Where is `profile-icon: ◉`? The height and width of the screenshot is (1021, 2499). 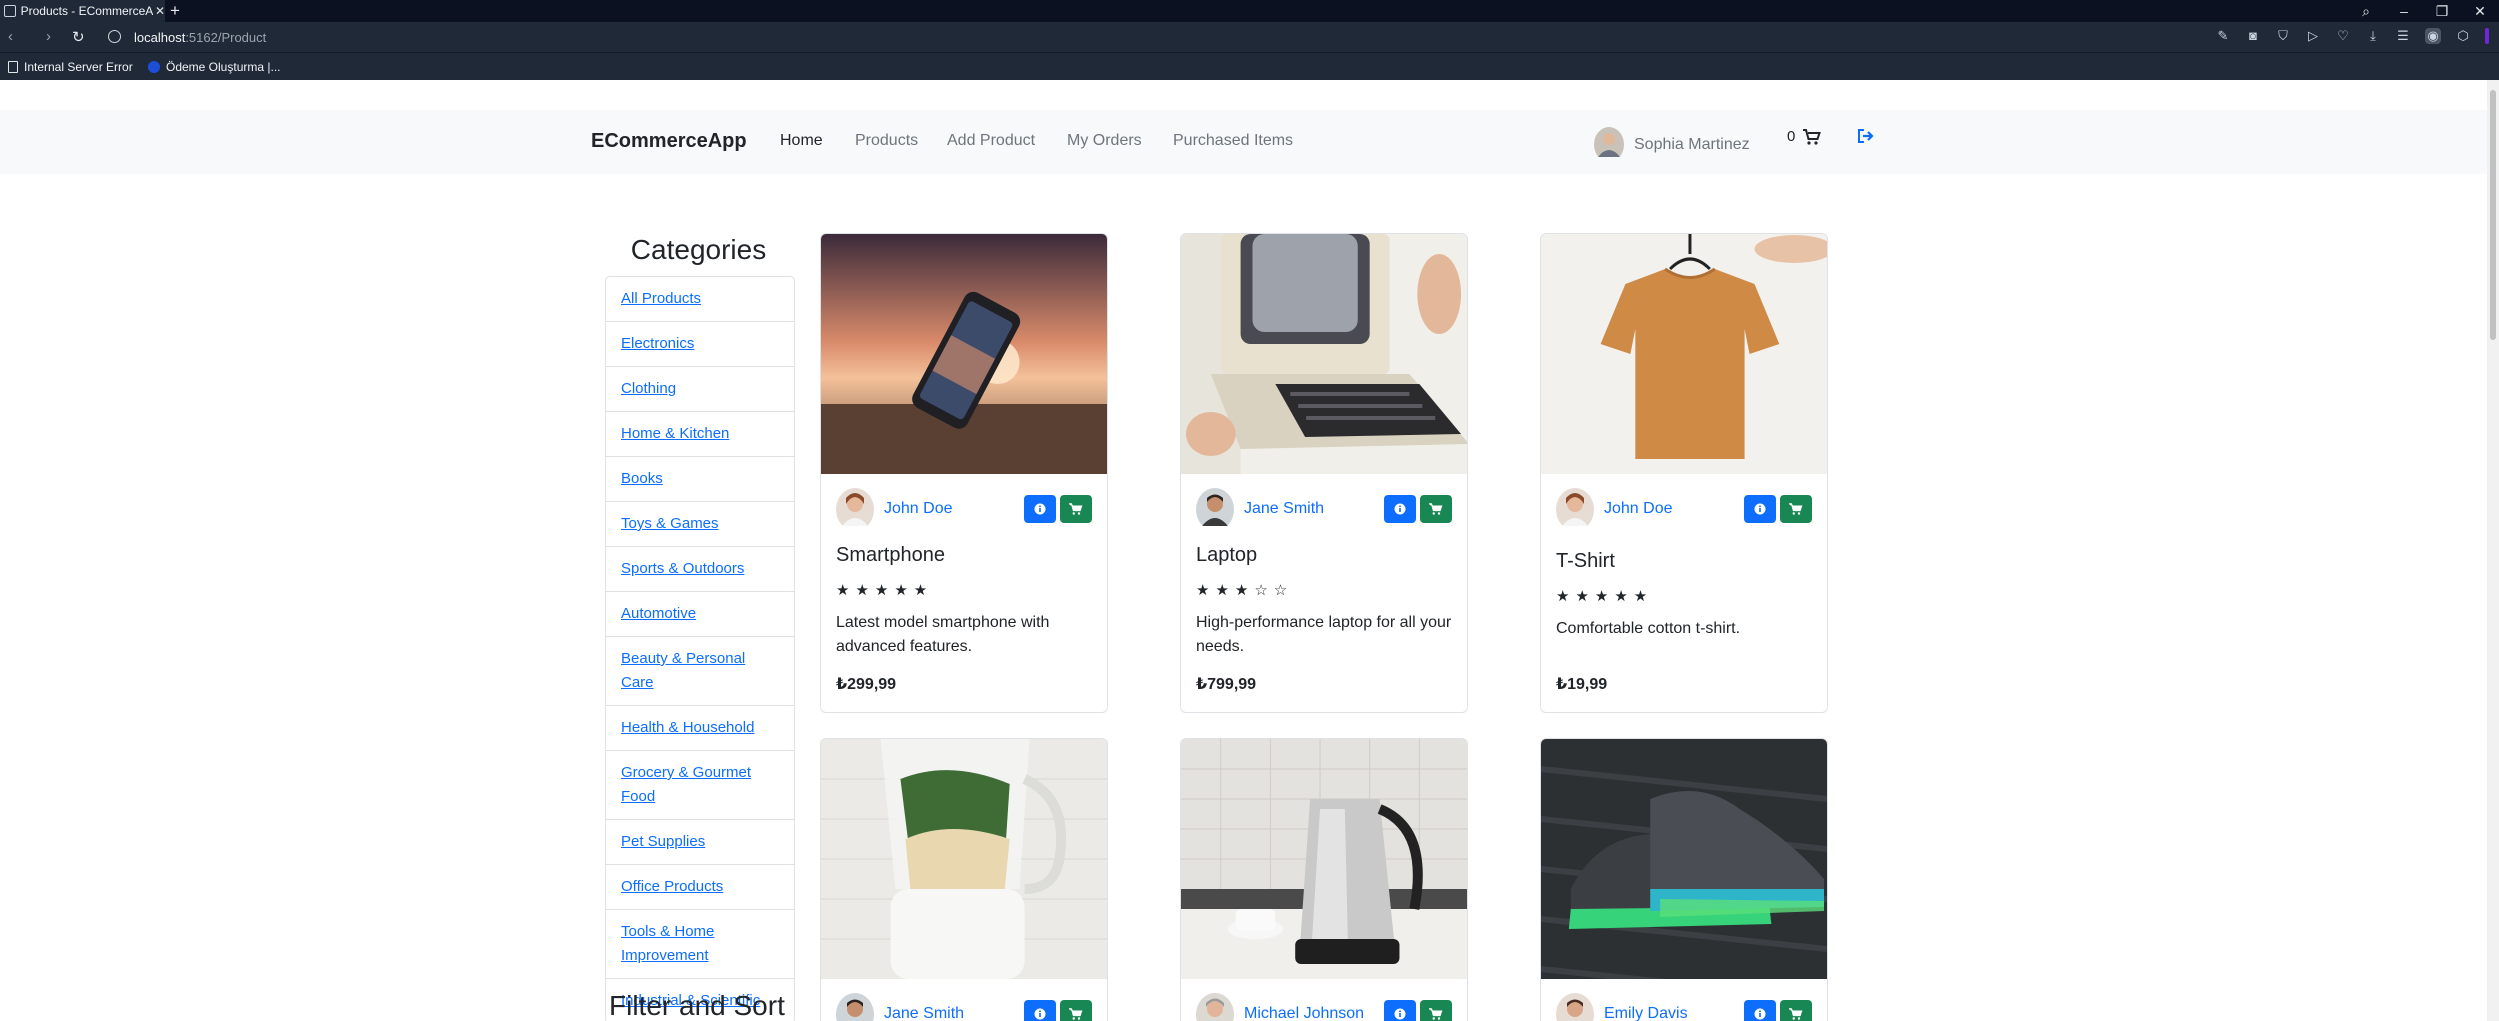 profile-icon: ◉ is located at coordinates (2433, 36).